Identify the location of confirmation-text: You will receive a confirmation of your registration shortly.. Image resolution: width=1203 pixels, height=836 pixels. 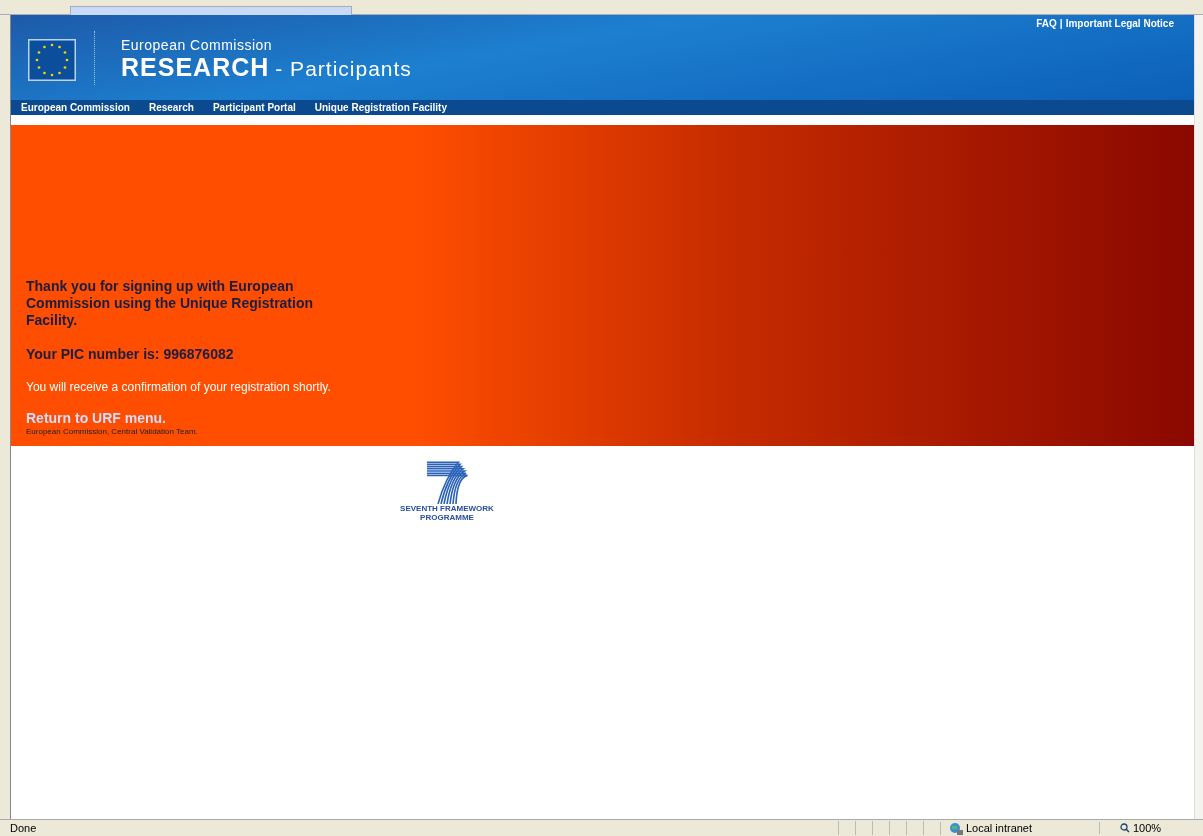
(179, 387).